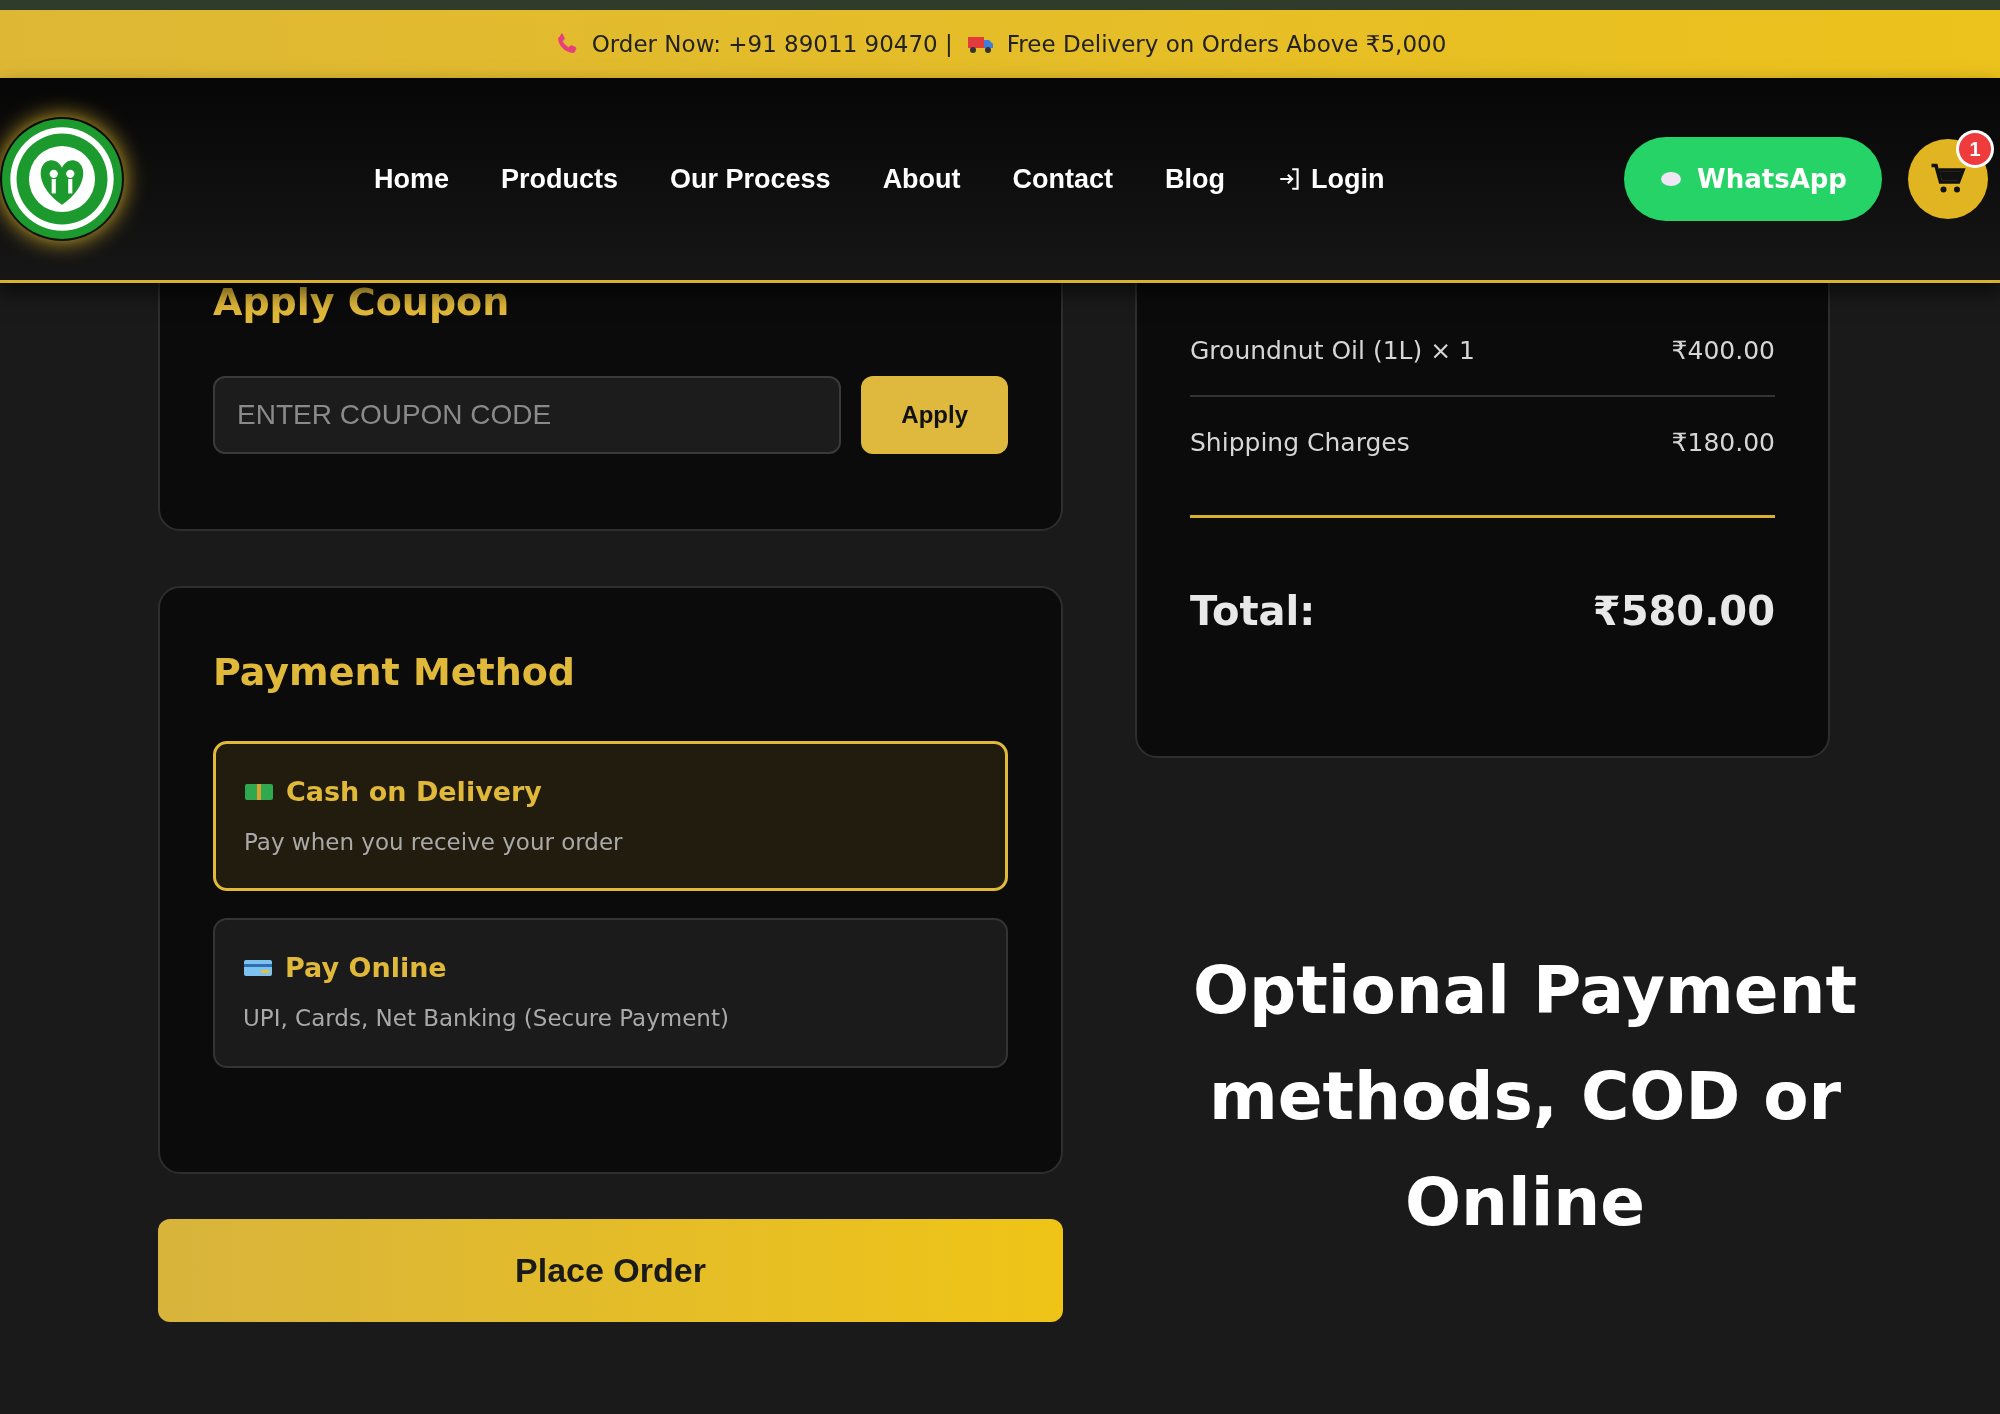  Describe the element at coordinates (560, 179) in the screenshot. I see `nav-link: Products` at that location.